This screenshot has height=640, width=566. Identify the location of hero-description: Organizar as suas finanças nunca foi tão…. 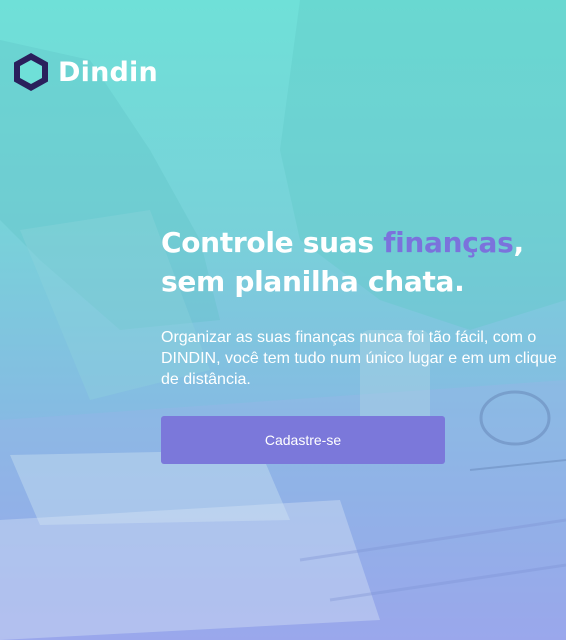
(359, 358).